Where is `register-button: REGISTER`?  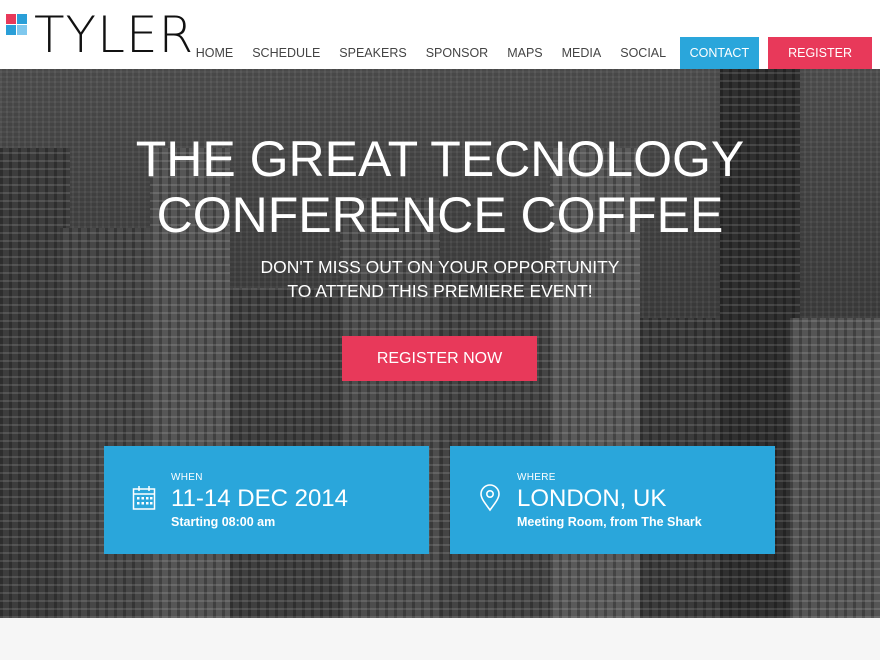 register-button: REGISTER is located at coordinates (820, 53).